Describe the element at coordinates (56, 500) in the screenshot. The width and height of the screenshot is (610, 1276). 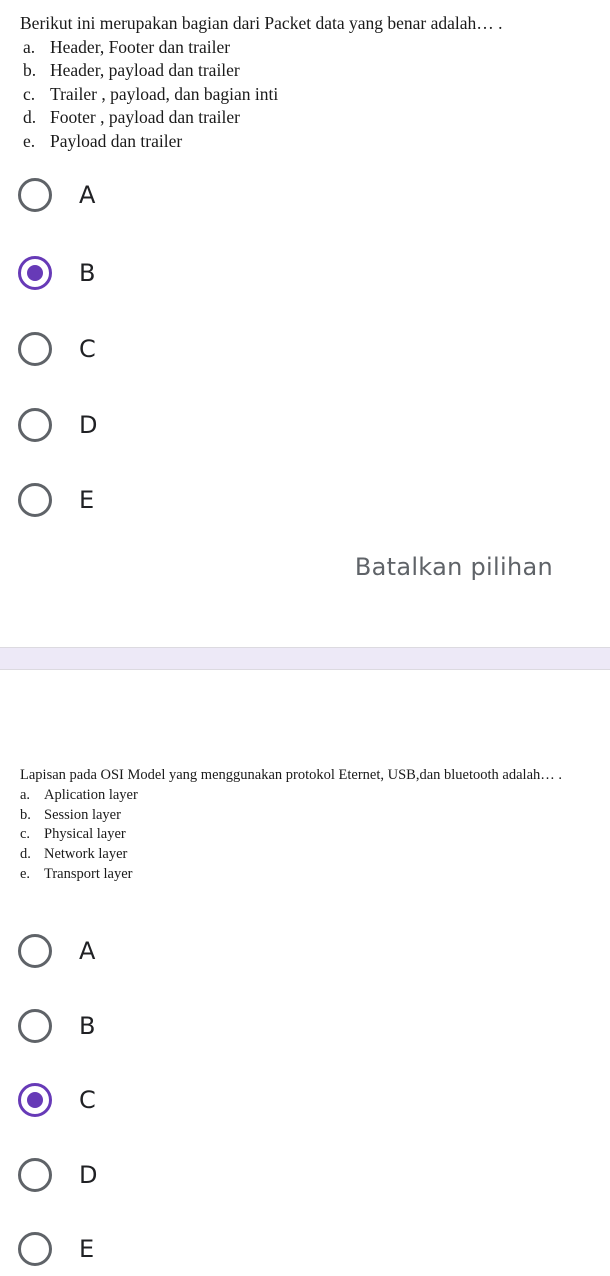
I see `q1-choice-e: E` at that location.